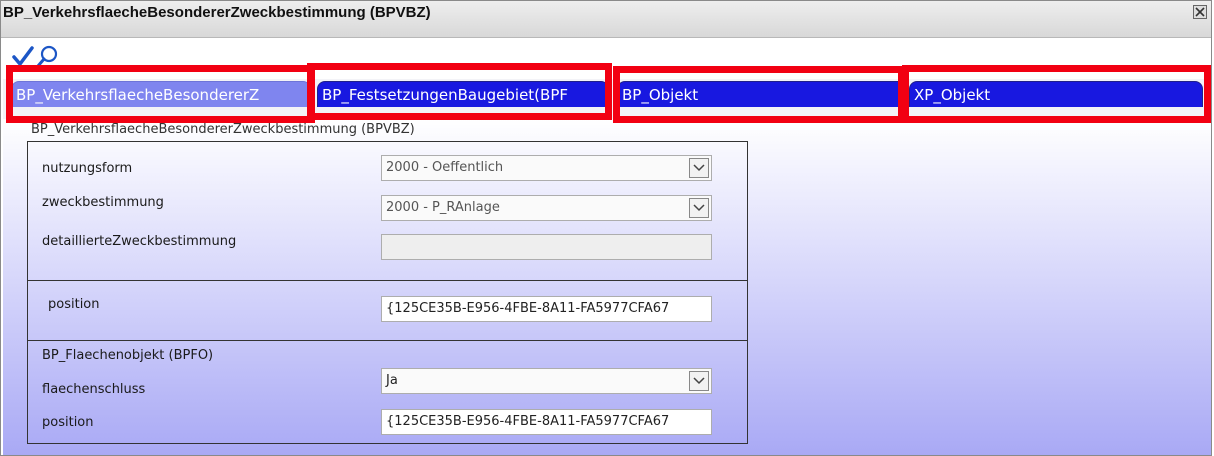  I want to click on detaillierte-zweckbestimmung-label: detaillierteZweckbestimmung, so click(139, 241).